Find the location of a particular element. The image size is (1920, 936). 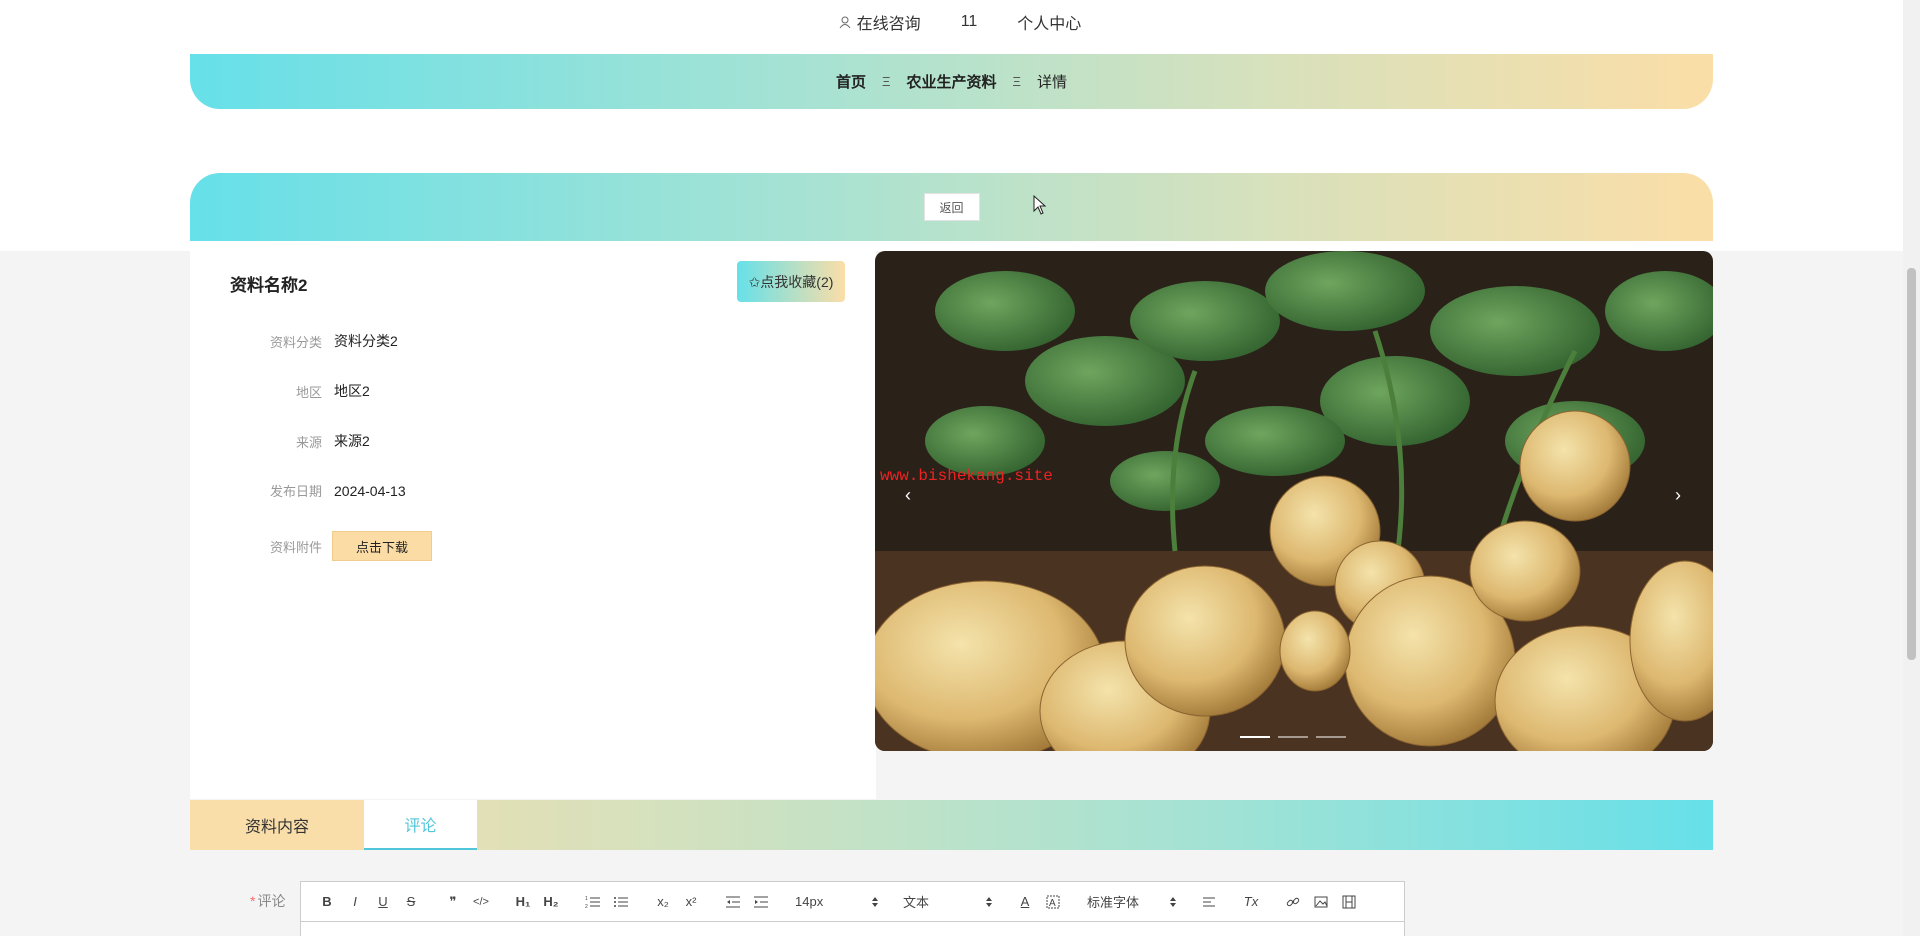

field-value: 来源2 is located at coordinates (352, 441).